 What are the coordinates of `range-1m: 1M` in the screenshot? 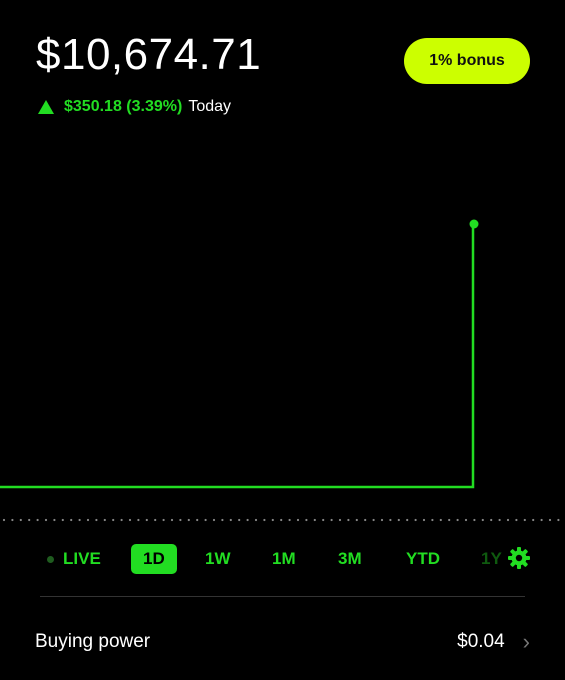 It's located at (284, 559).